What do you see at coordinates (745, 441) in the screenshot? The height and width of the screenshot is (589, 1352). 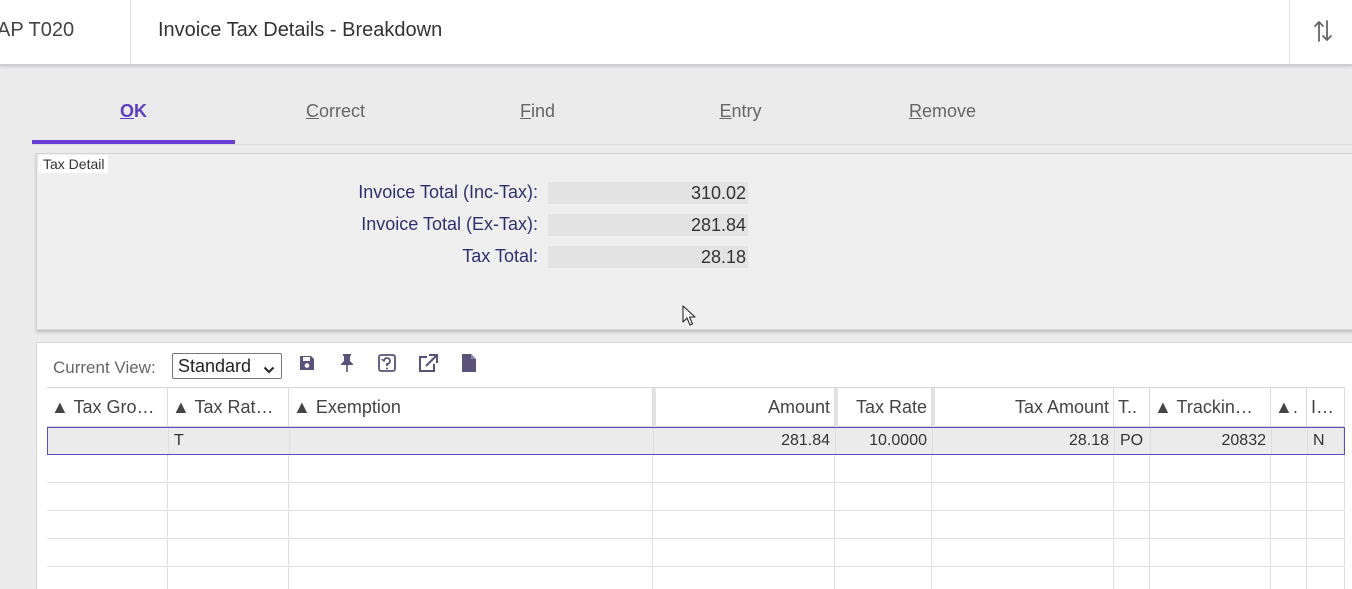 I see `cell-amount: 281.84` at bounding box center [745, 441].